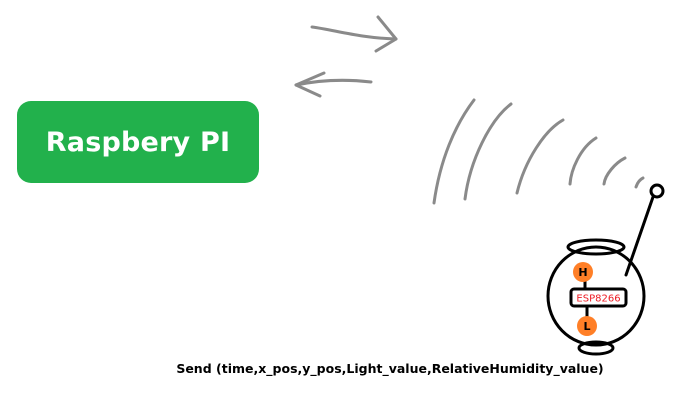  What do you see at coordinates (582, 272) in the screenshot?
I see `high-pin-label: H` at bounding box center [582, 272].